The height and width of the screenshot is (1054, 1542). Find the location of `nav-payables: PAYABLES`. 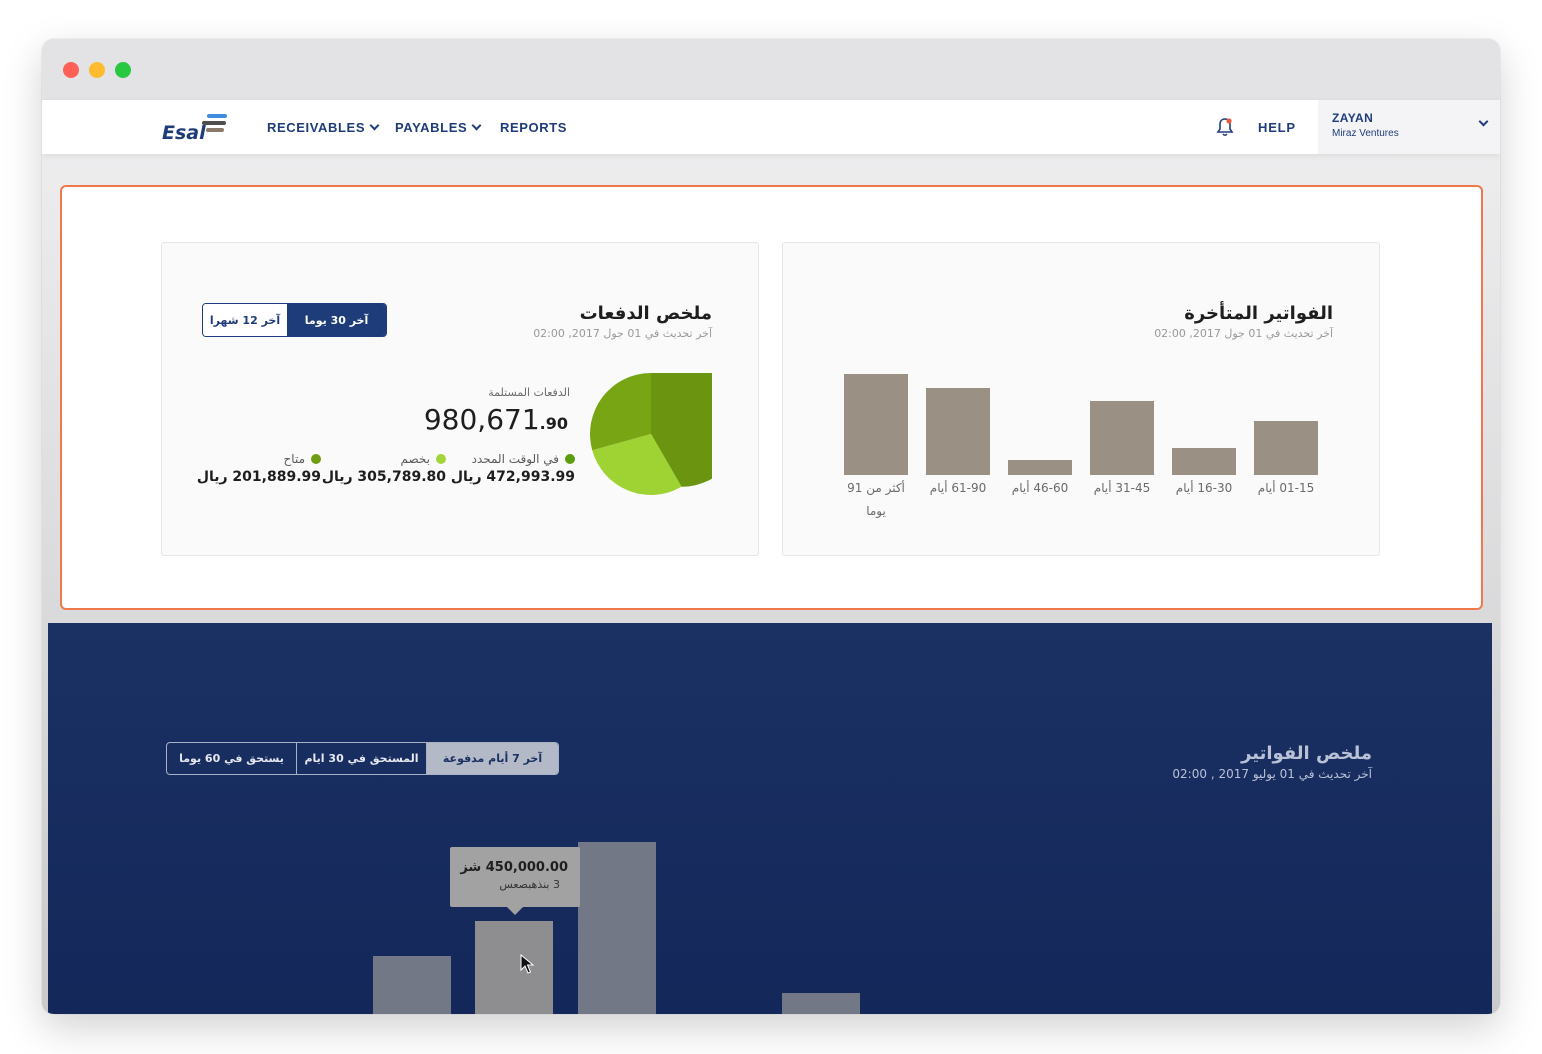

nav-payables: PAYABLES is located at coordinates (438, 127).